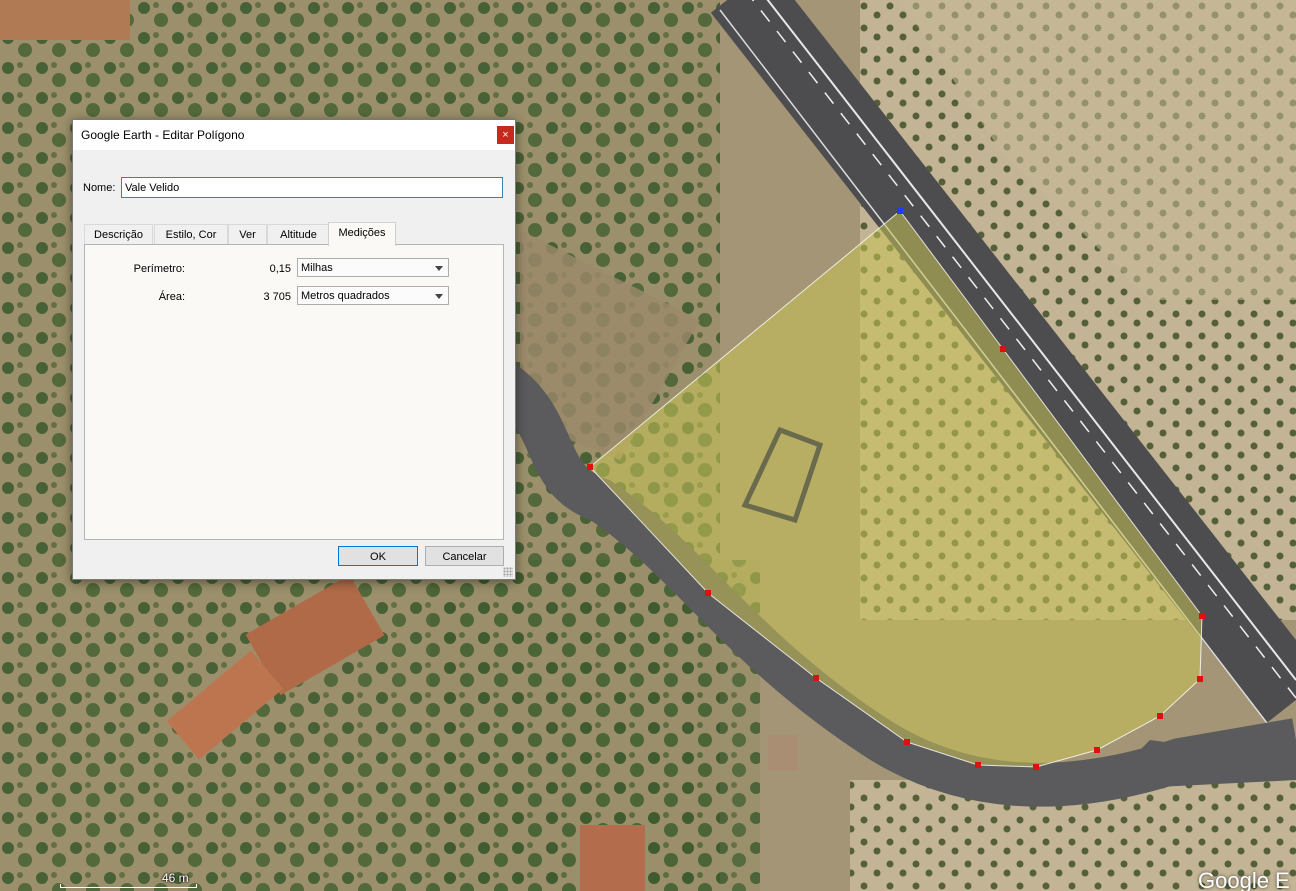  I want to click on cancel-button: Cancelar, so click(464, 556).